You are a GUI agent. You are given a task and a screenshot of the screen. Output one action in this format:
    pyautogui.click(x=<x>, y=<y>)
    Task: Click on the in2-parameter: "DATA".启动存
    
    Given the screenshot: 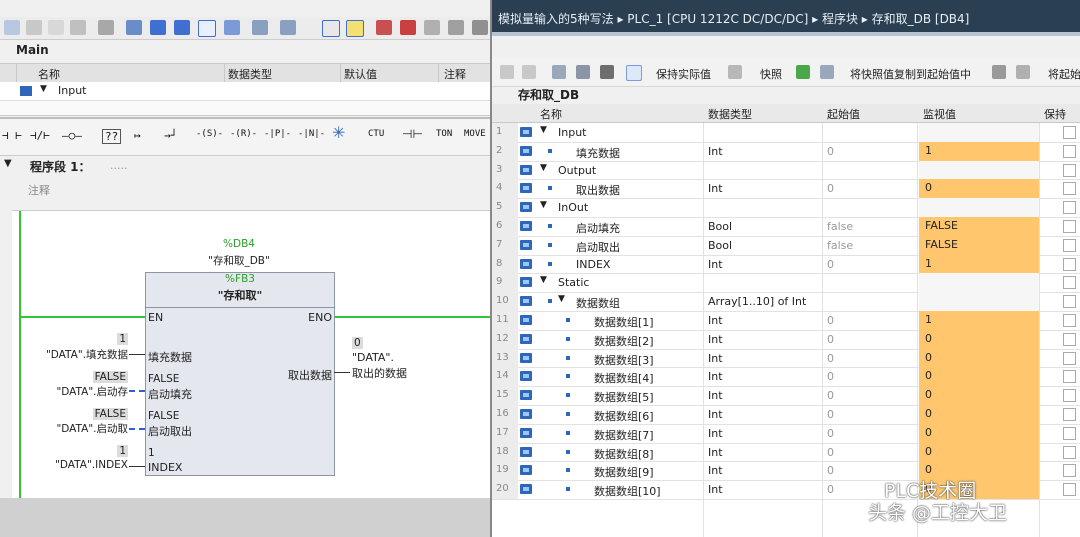 What is the action you would take?
    pyautogui.click(x=74, y=391)
    